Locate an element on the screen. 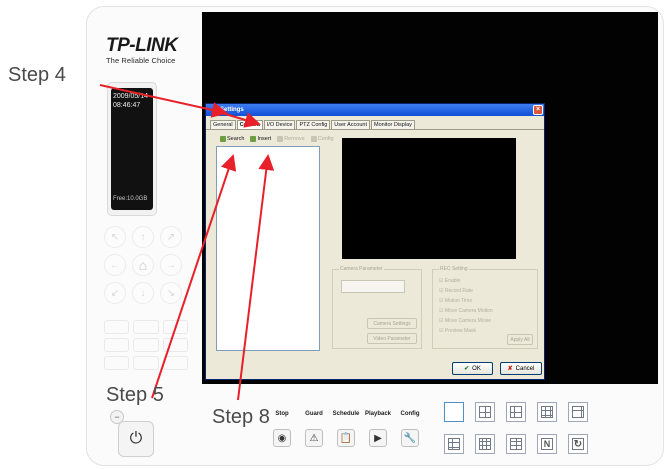  mode-stop-label: Stop is located at coordinates (282, 414).